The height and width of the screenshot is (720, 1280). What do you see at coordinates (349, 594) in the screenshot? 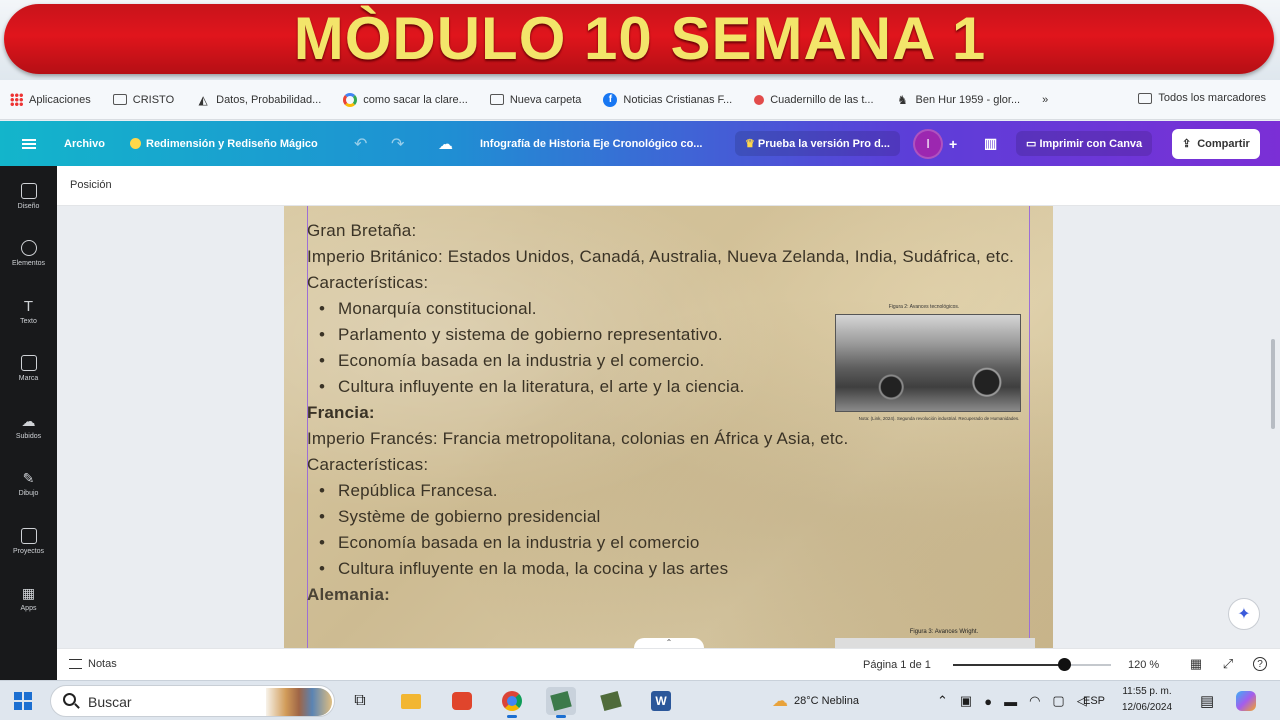
I see `heading-alemania: Alemania:` at bounding box center [349, 594].